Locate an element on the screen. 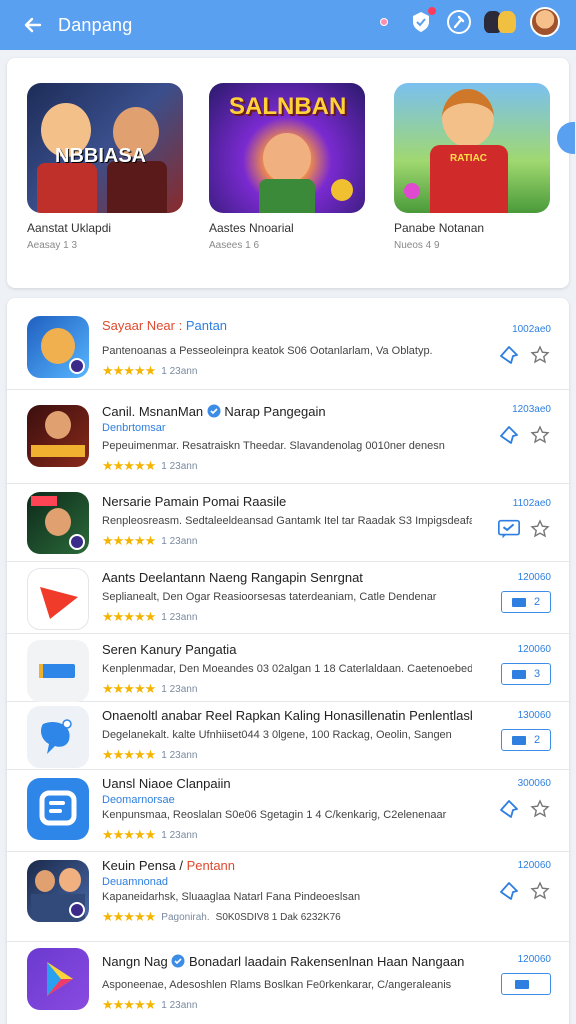 The image size is (576, 1024). featured-sub: Aasees 1 6 is located at coordinates (234, 245).